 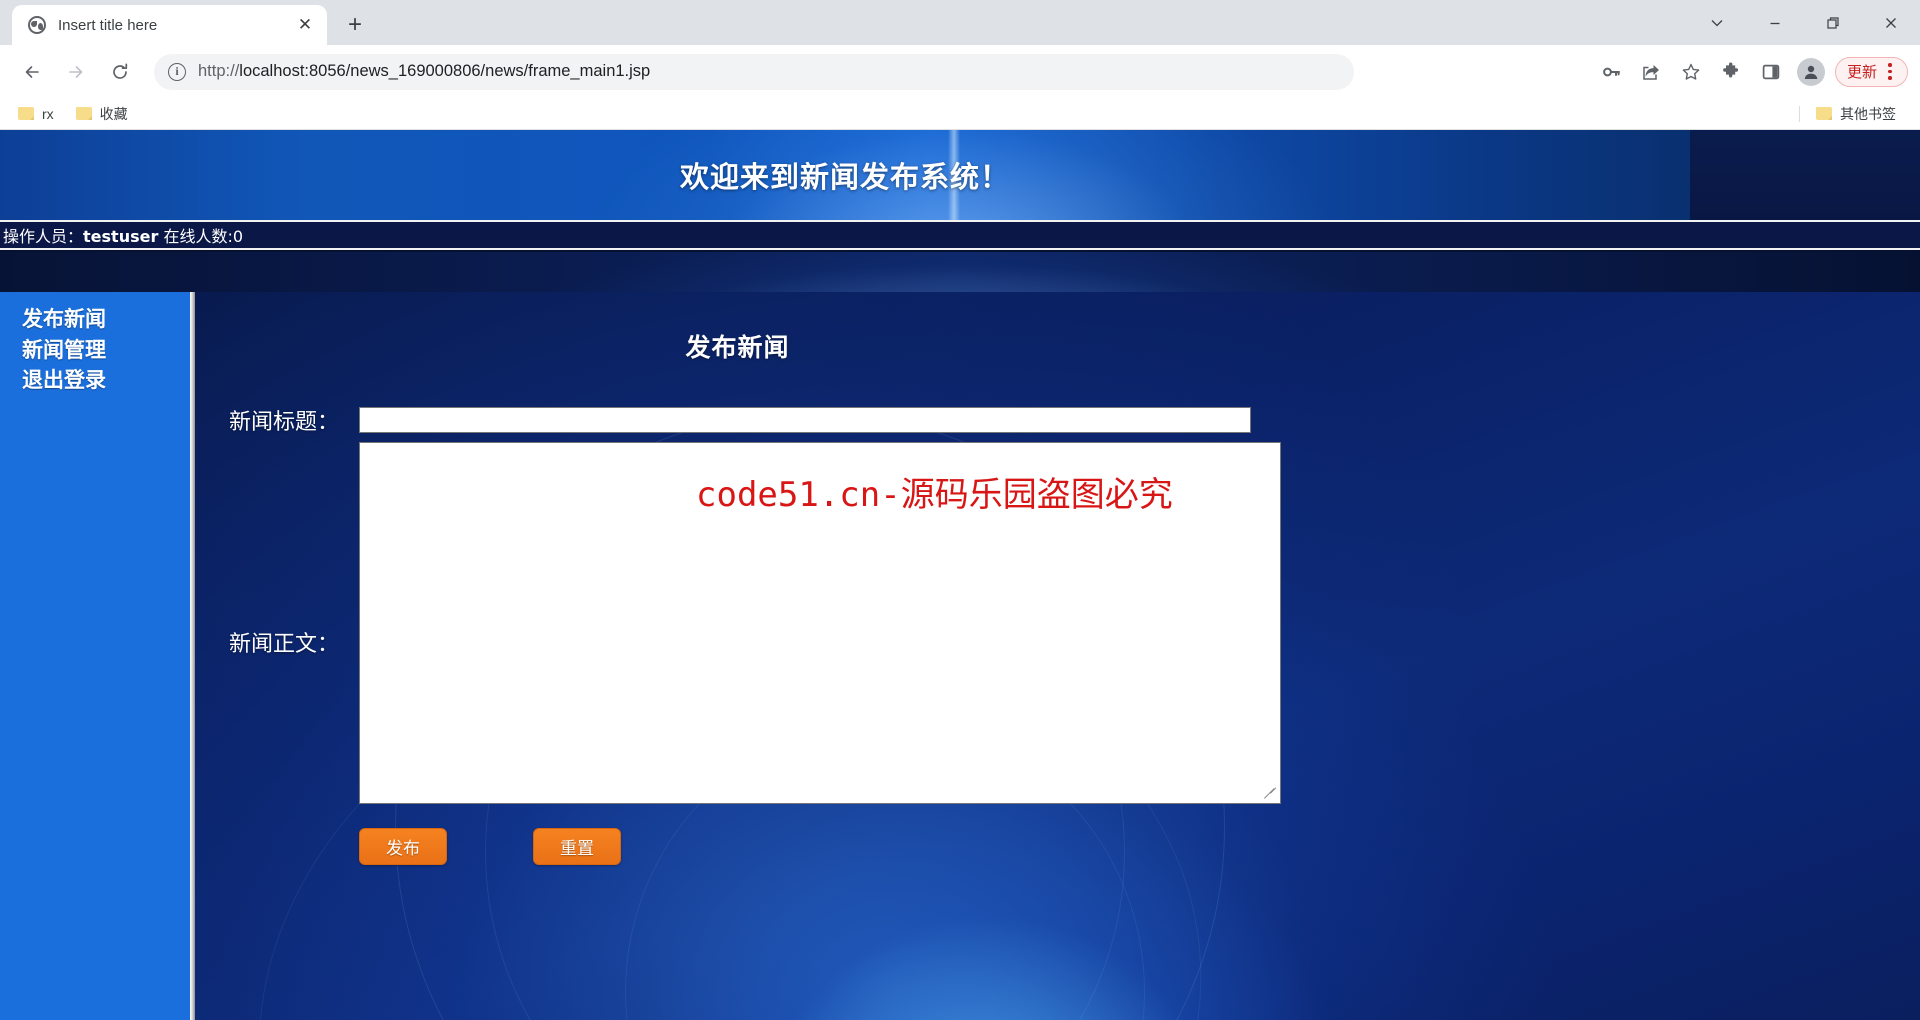 What do you see at coordinates (1861, 72) in the screenshot?
I see `update-button-label: 更新` at bounding box center [1861, 72].